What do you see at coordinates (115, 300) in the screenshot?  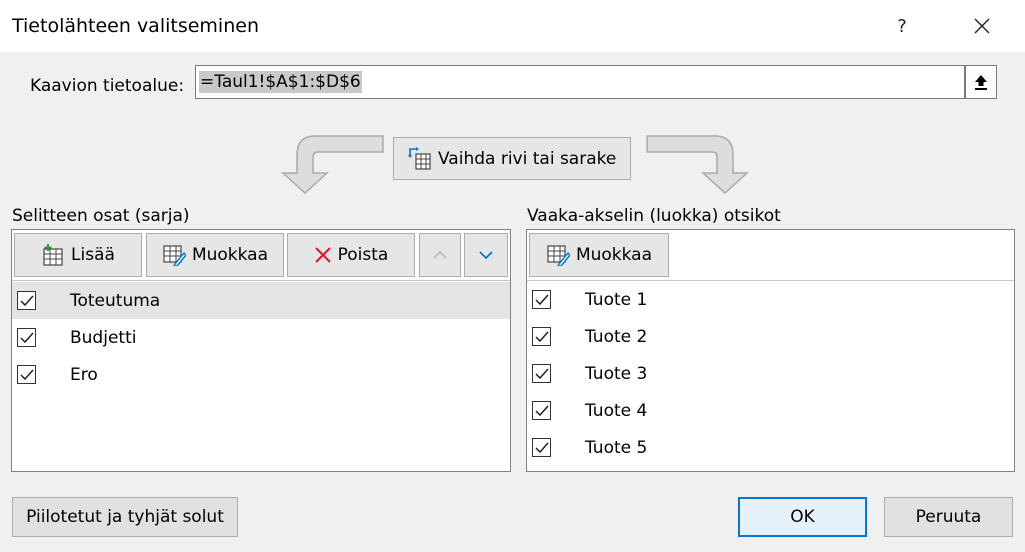 I see `legend-entry-label: Toteutuma` at bounding box center [115, 300].